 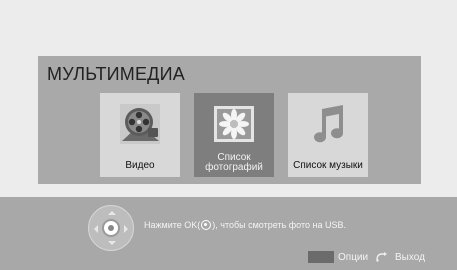 I want to click on panel-title: МУЛЬТИМЕДИА, so click(x=116, y=74).